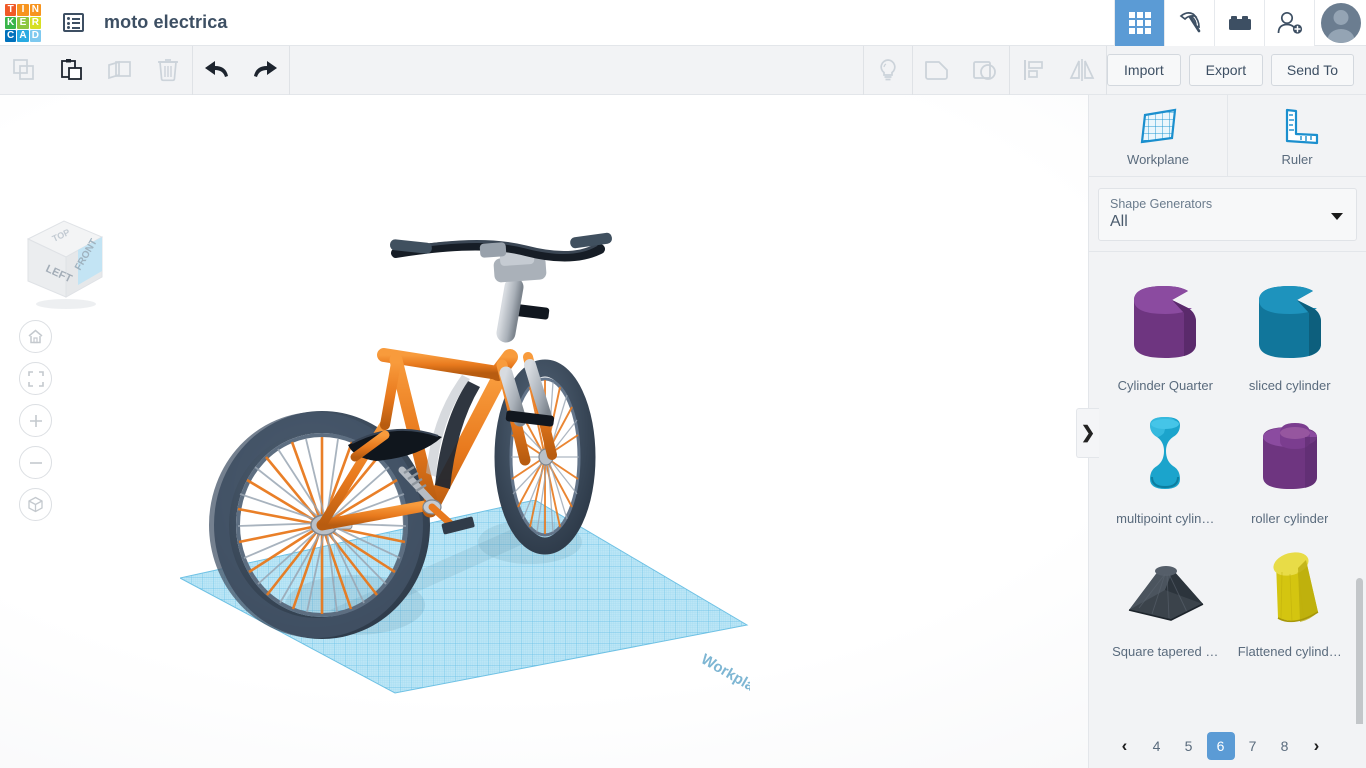  Describe the element at coordinates (62, 260) in the screenshot. I see `view-cube: LEFT FRONT TOP` at that location.